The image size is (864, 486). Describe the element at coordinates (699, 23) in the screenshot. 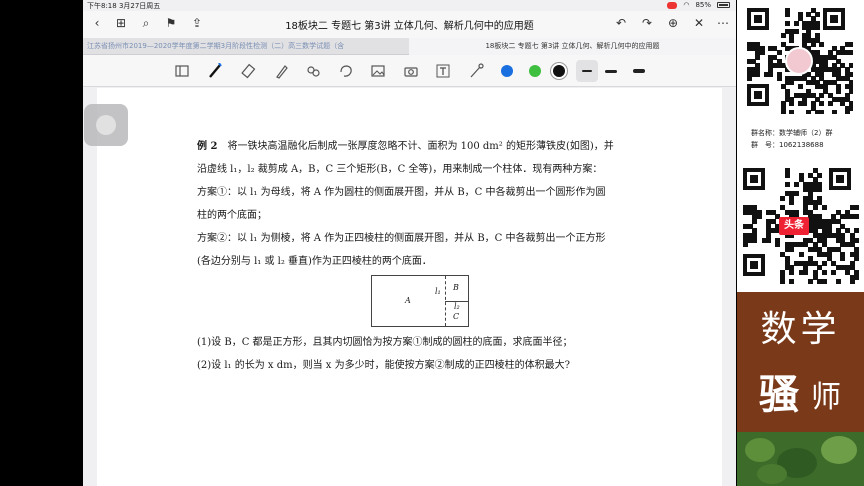

I see `close-icon: ✕` at that location.